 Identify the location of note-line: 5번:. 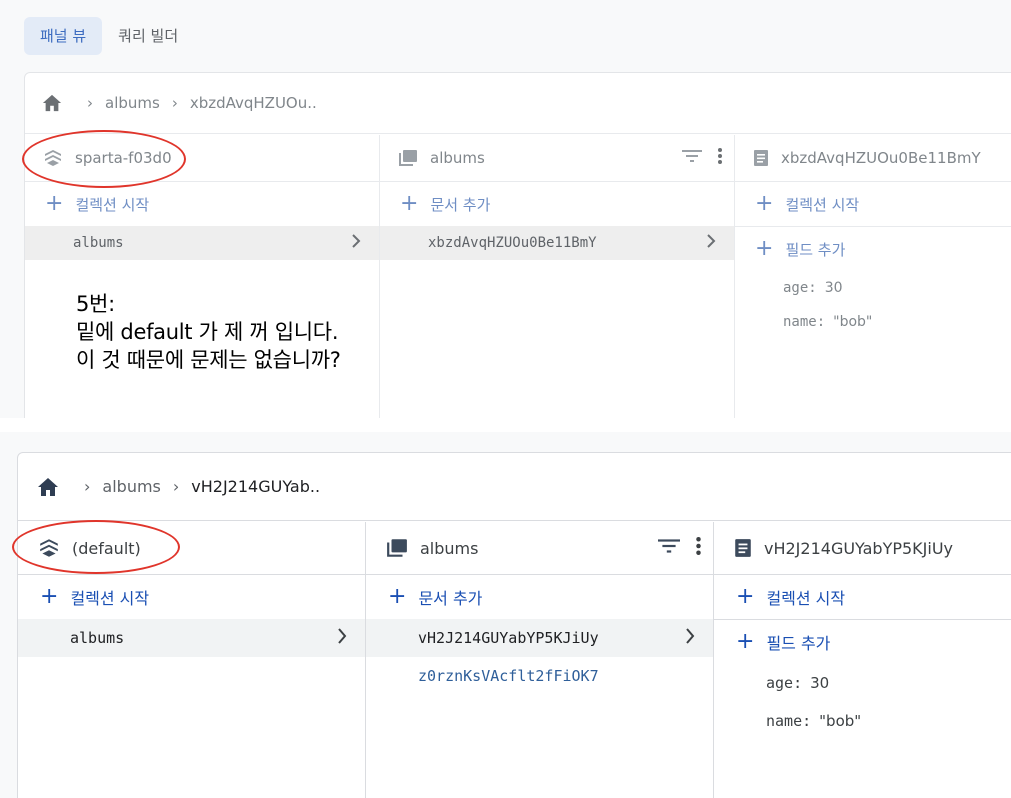
(95, 304).